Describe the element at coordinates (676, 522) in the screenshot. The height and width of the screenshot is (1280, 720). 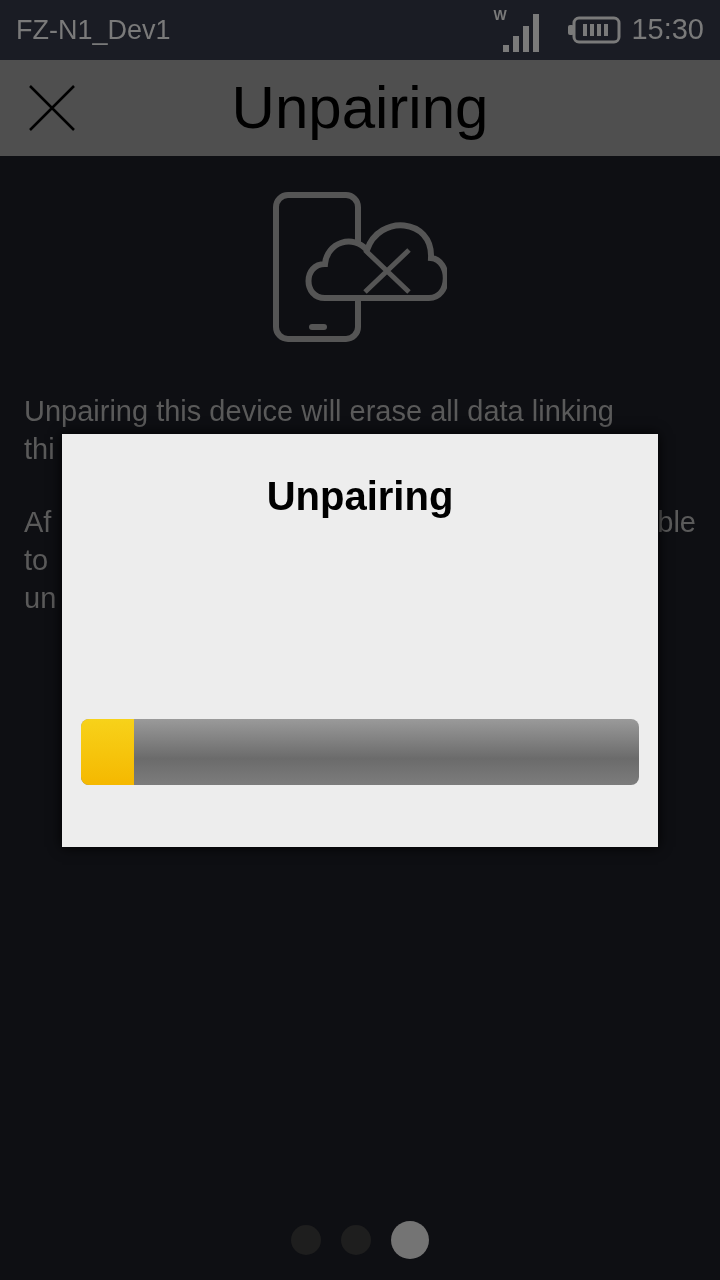
I see `description-text: ble` at that location.